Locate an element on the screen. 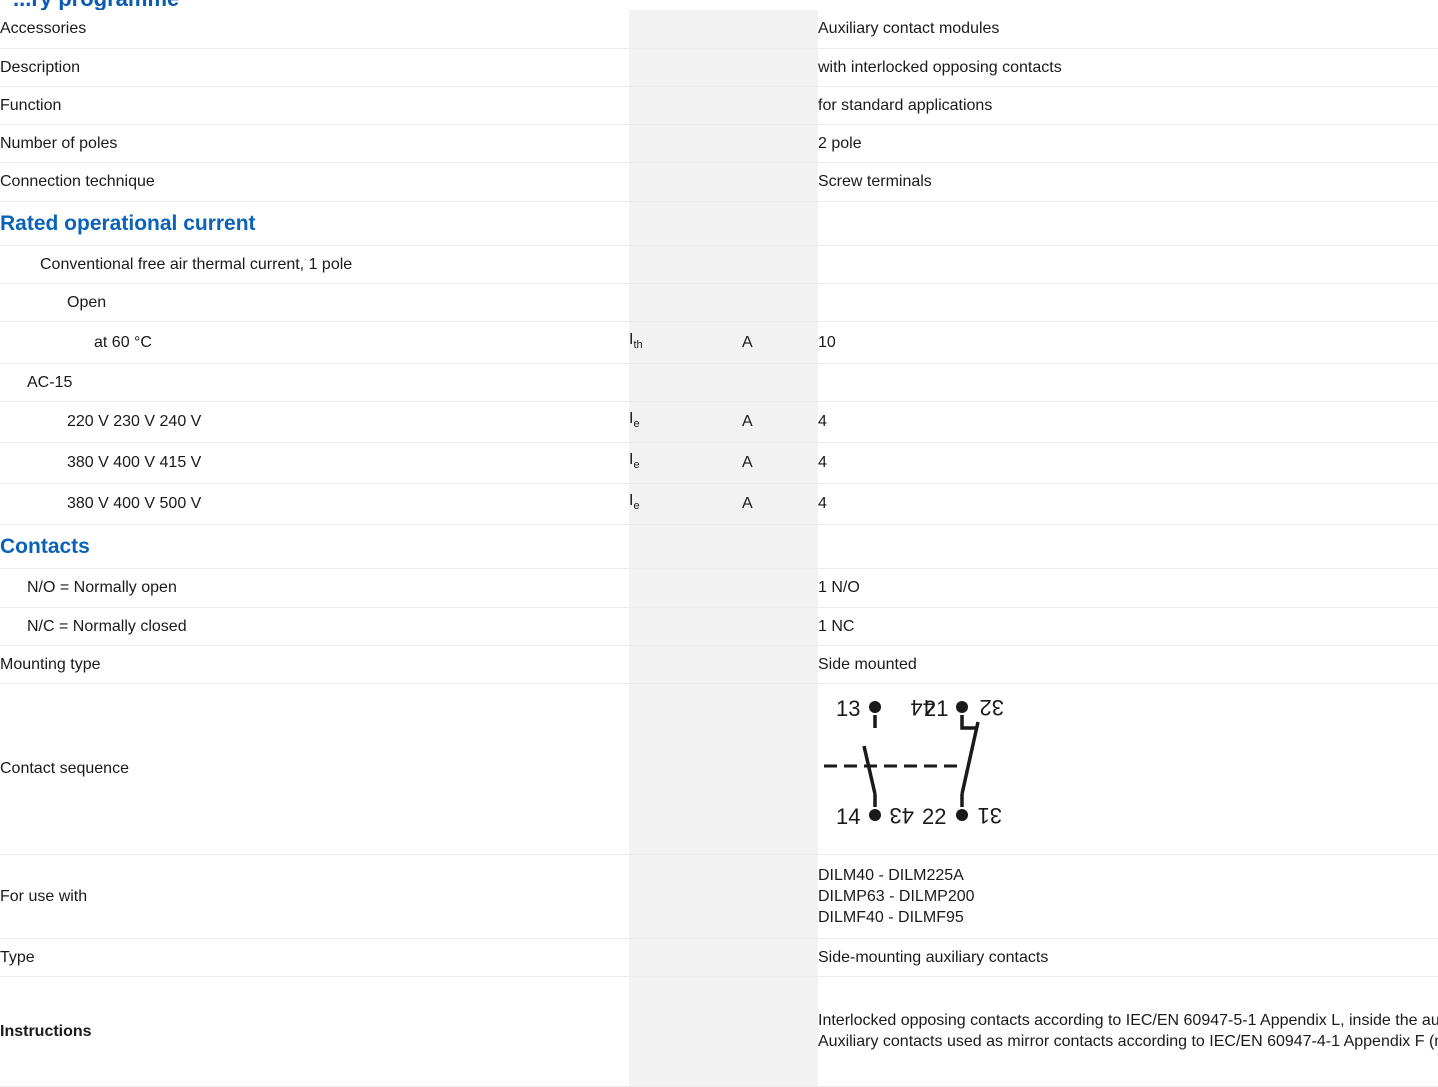  row-value: 1 N/O is located at coordinates (1128, 588).